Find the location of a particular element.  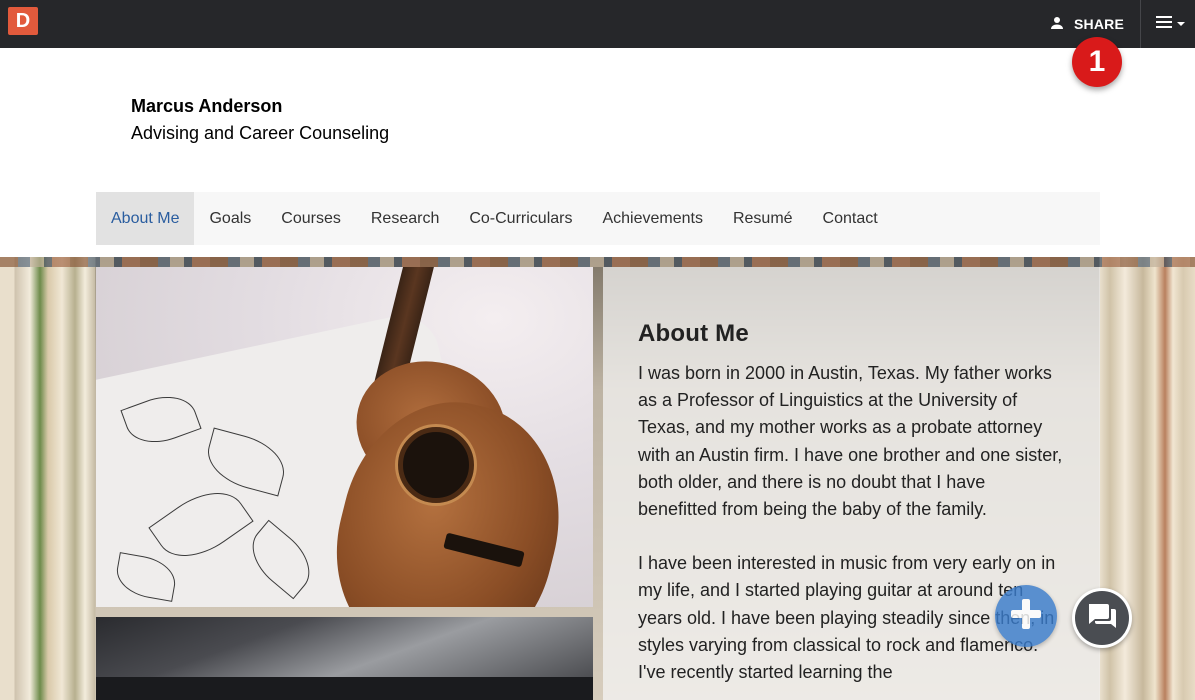

about-heading: About Me is located at coordinates (693, 333).